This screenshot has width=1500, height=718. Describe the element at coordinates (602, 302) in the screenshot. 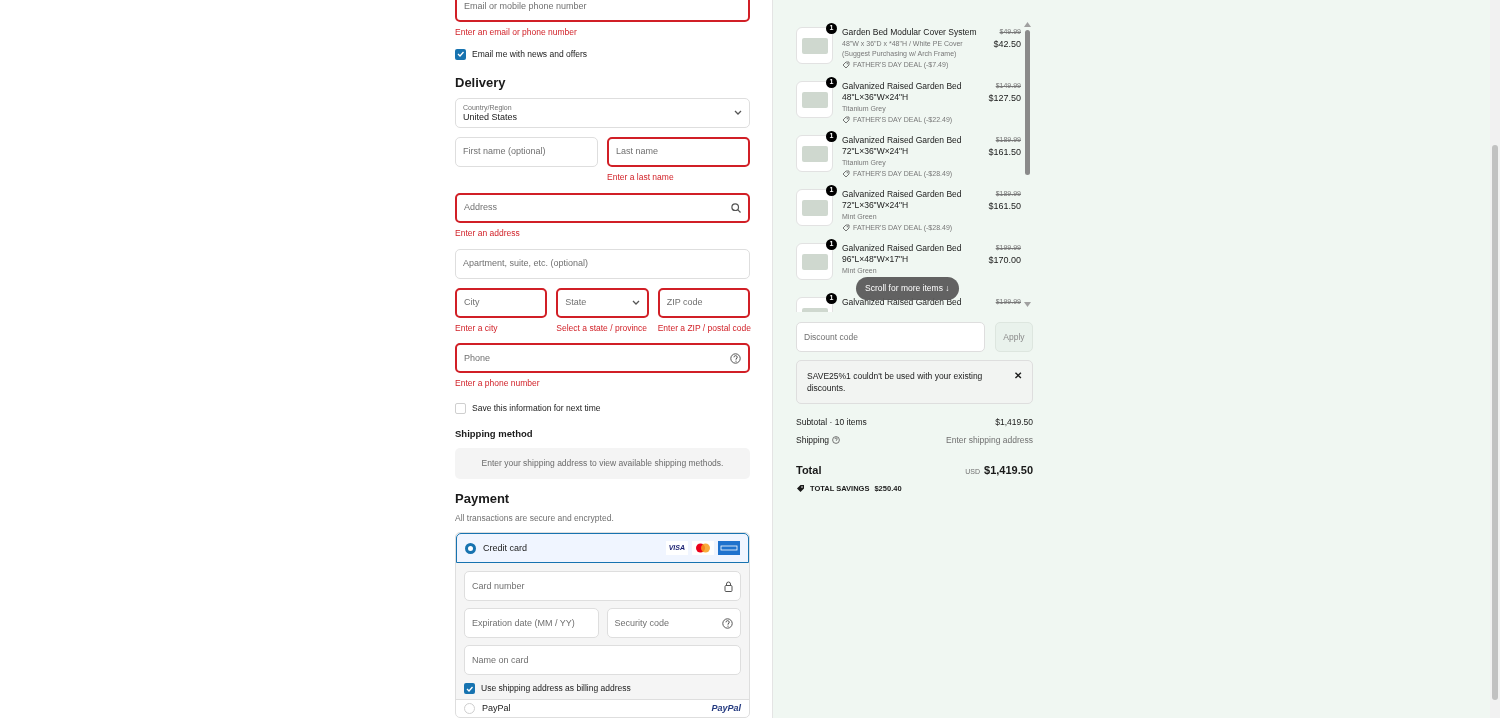

I see `select-field: State` at that location.